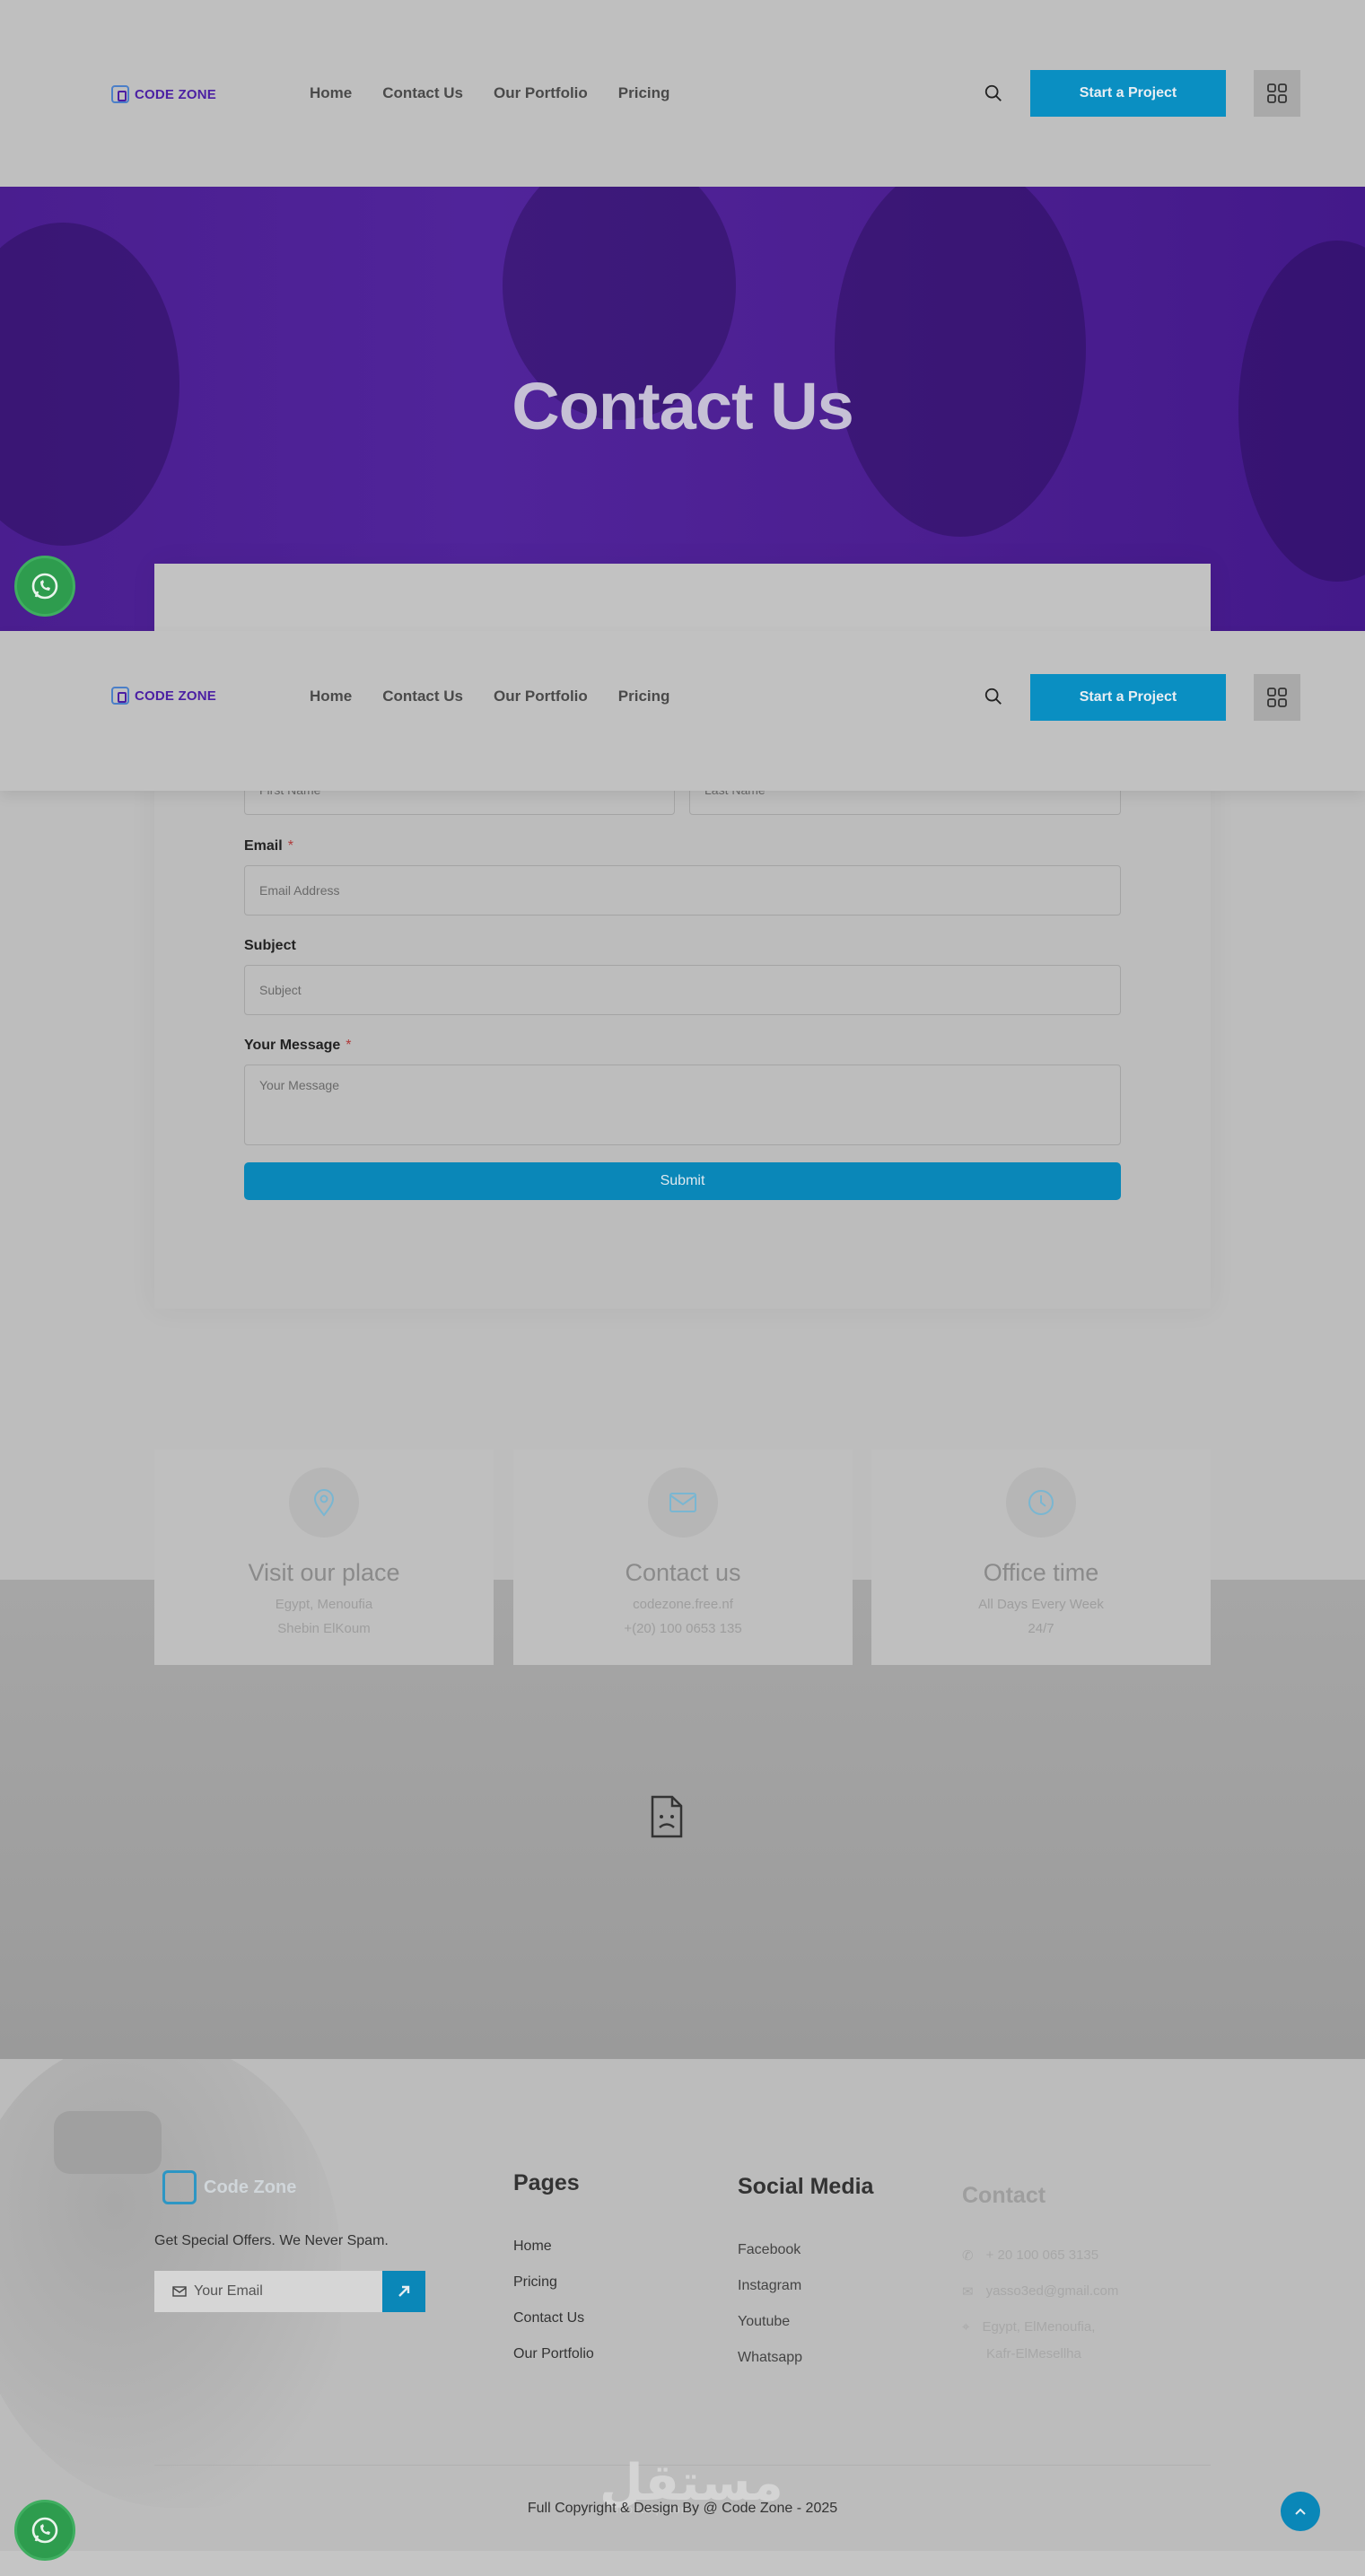 The image size is (1365, 2576). Describe the element at coordinates (1004, 2195) in the screenshot. I see `footer-contact-title: Contact` at that location.